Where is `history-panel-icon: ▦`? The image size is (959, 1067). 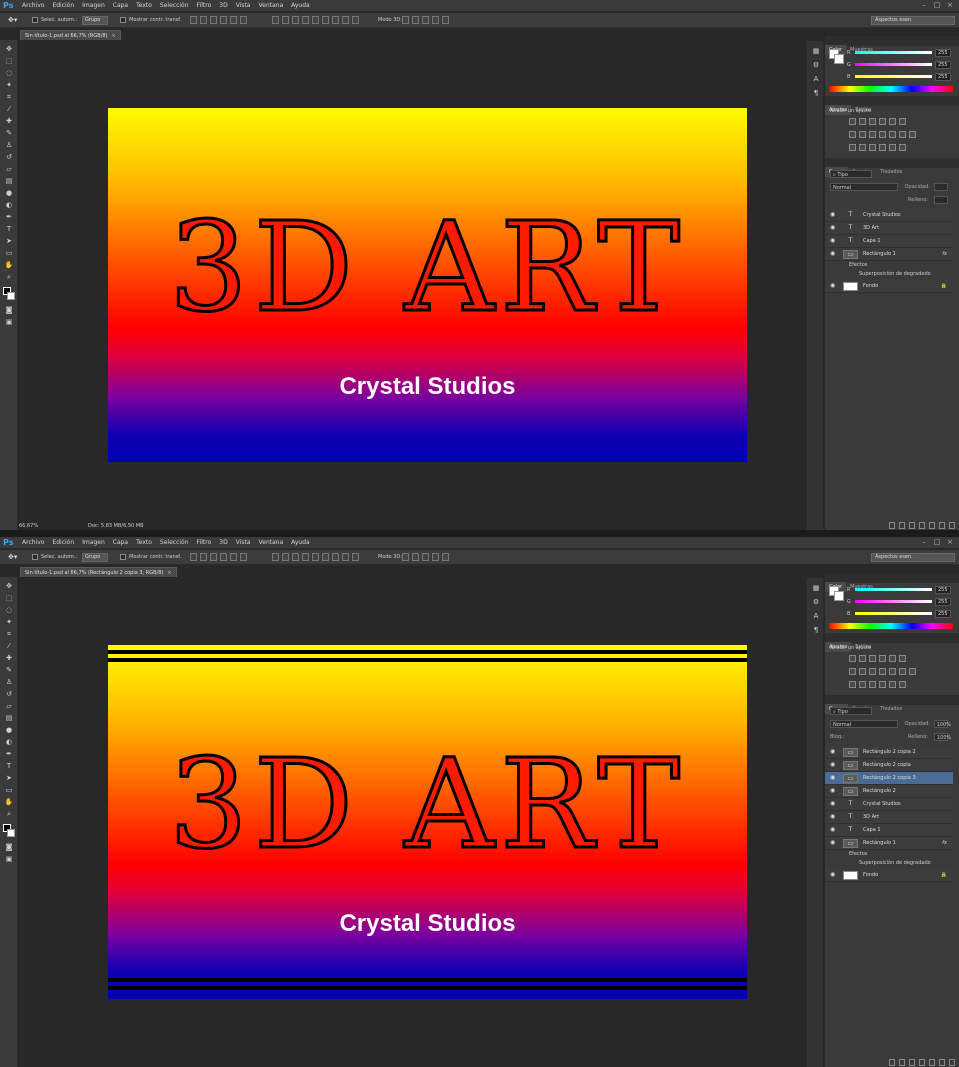
history-panel-icon: ▦ is located at coordinates (816, 51).